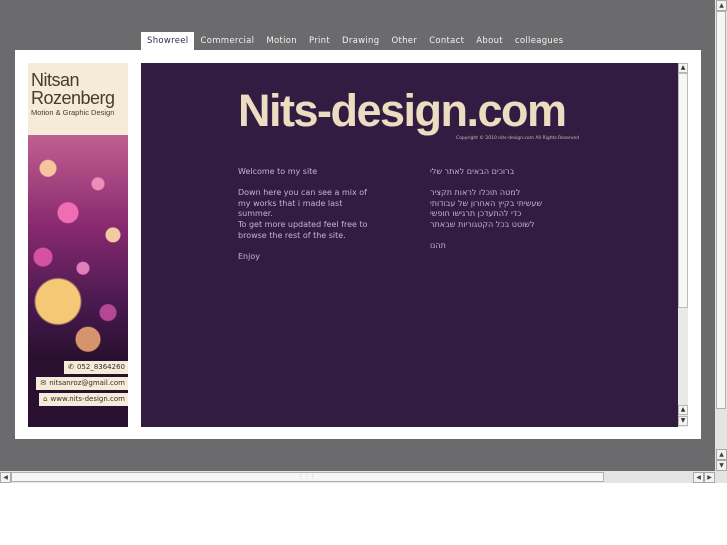  I want to click on window-horizontal-thumb: ⋮⋮⋮, so click(307, 477).